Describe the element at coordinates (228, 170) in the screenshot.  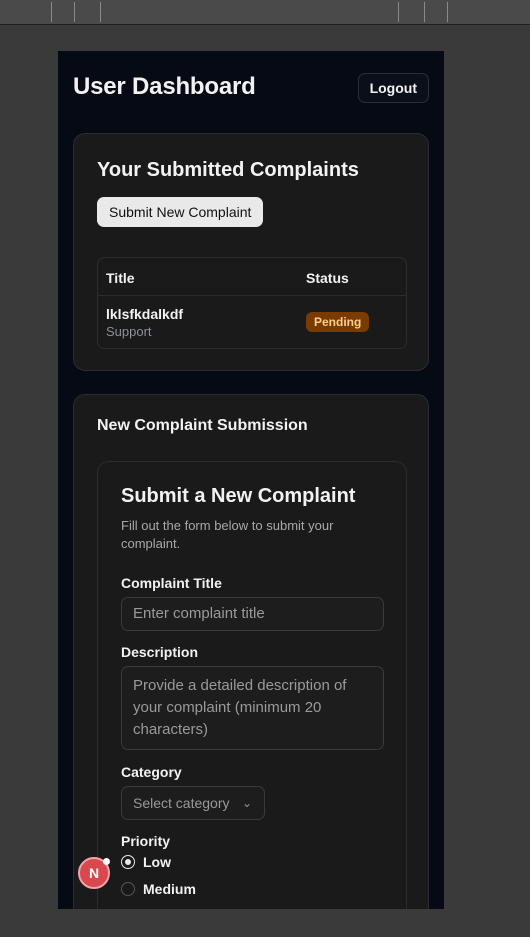
I see `complaints-title: Your Submitted Complaints` at that location.